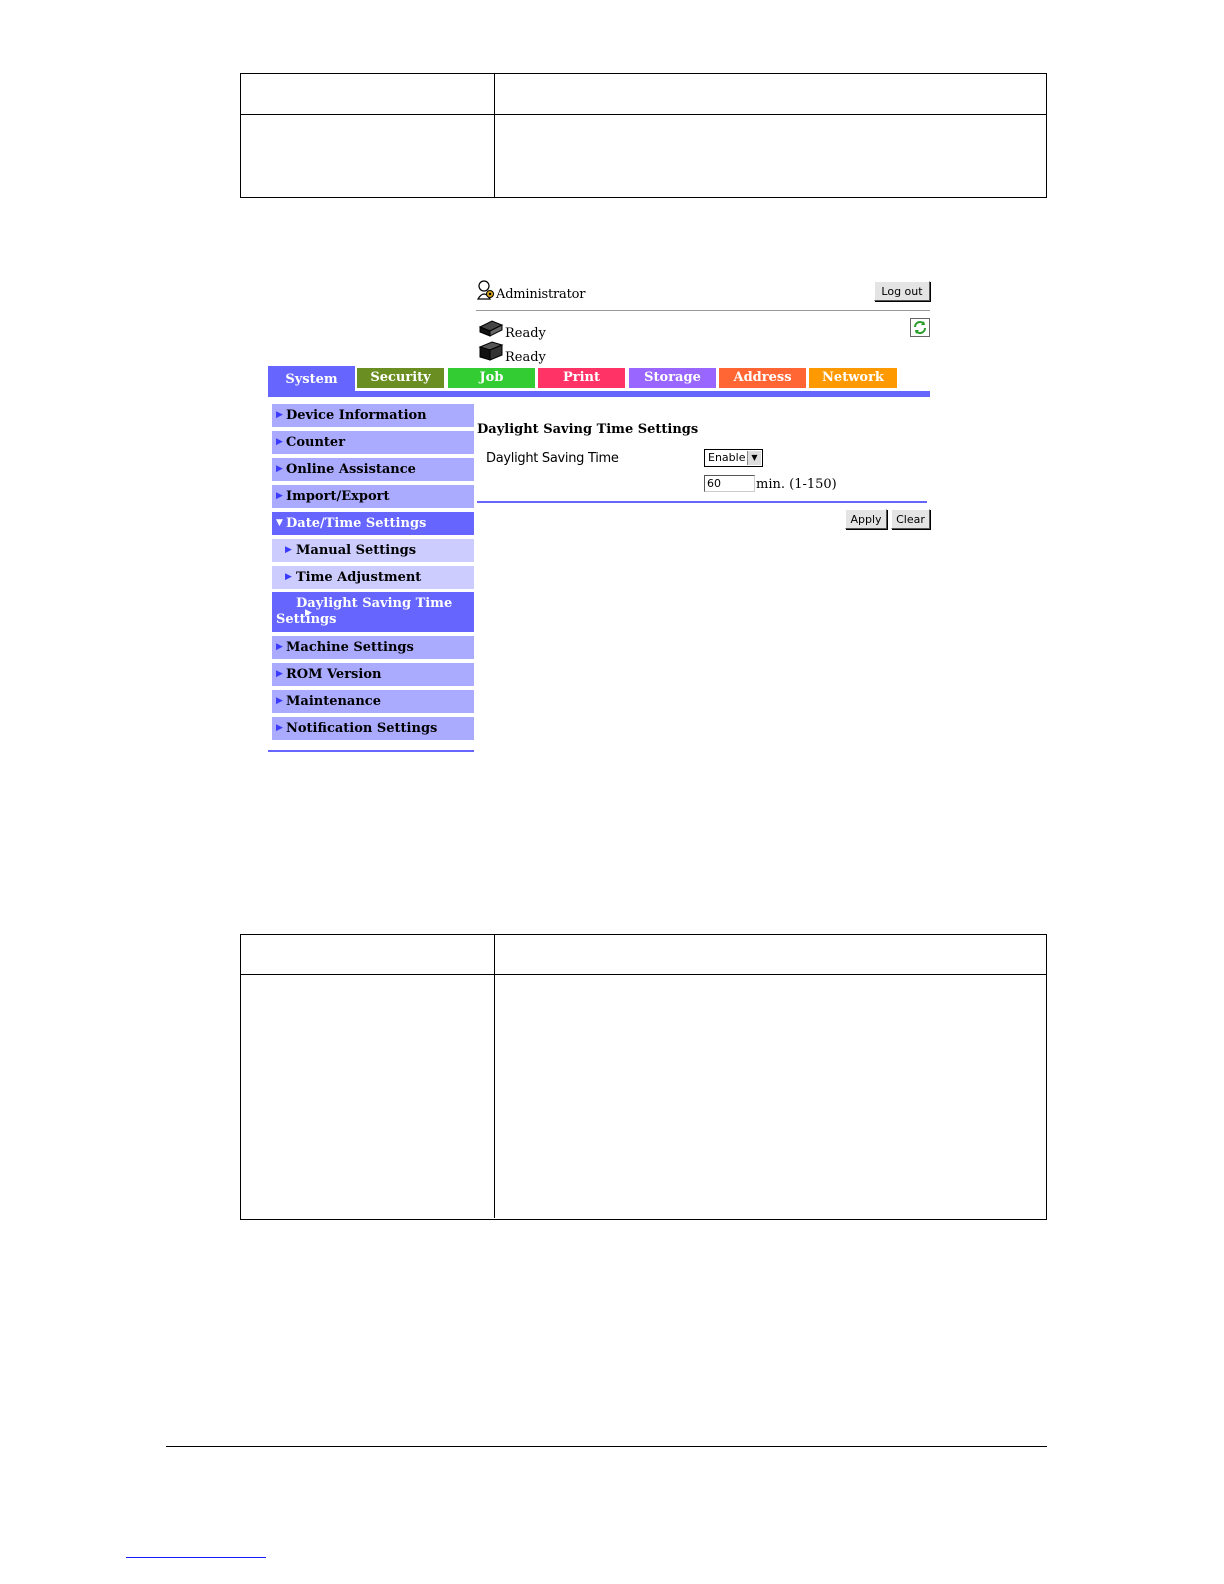  I want to click on sidebar-item-date-time-settings: ▼ Date/Time Settings, so click(373, 523).